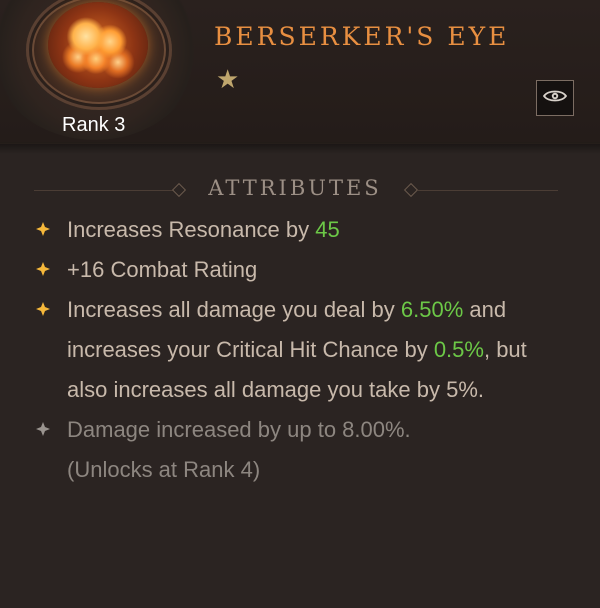 The height and width of the screenshot is (608, 600). I want to click on attribute-value: +16, so click(86, 269).